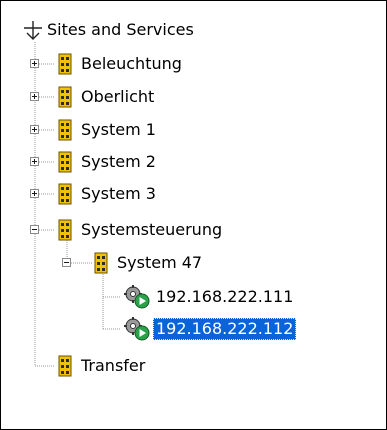 This screenshot has width=387, height=430. Describe the element at coordinates (66, 262) in the screenshot. I see `collapse-system-47-button` at that location.